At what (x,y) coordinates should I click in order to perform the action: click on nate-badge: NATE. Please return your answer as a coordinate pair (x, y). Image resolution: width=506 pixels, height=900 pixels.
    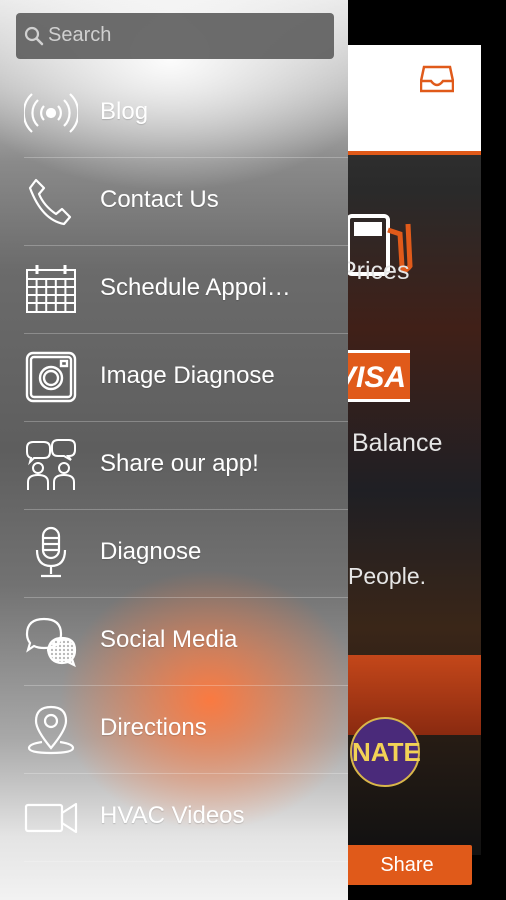
    Looking at the image, I should click on (385, 752).